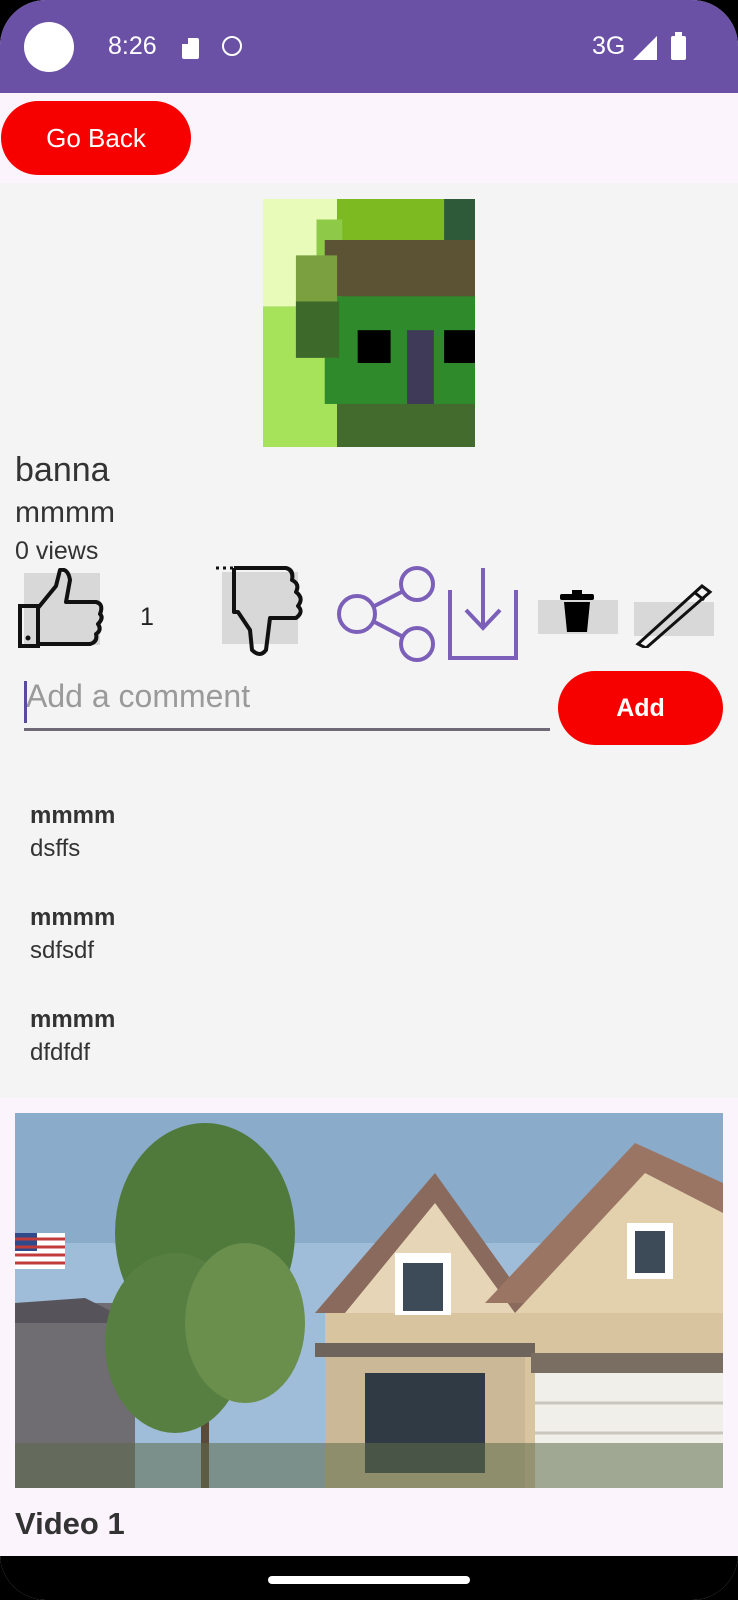  Describe the element at coordinates (96, 138) in the screenshot. I see `go-back-button: Go Back` at that location.